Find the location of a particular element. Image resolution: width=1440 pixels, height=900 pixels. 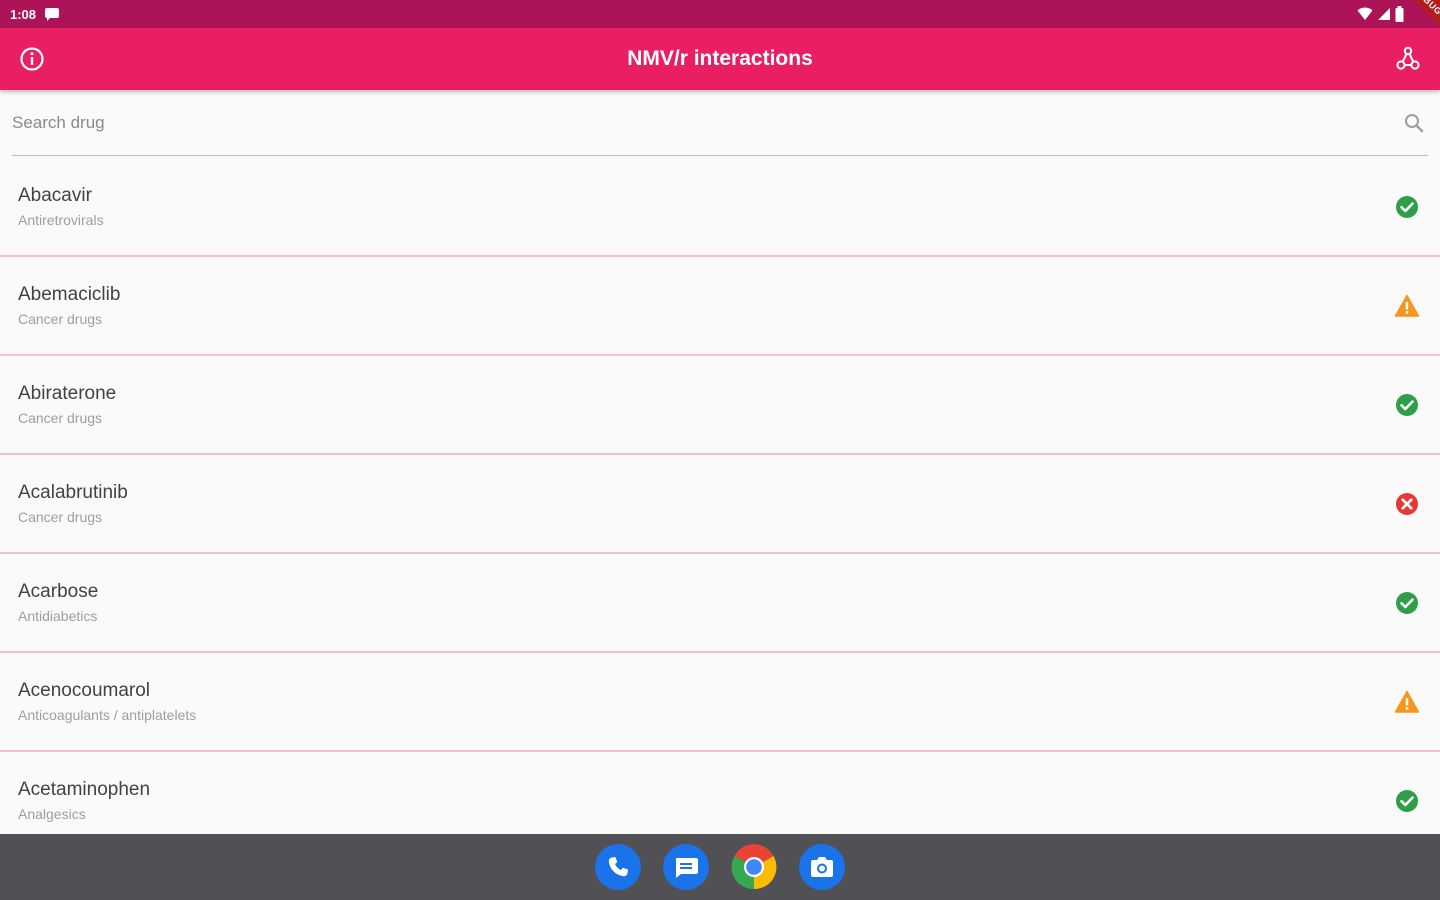

drug-name: Acalabrutinib is located at coordinates (73, 492).